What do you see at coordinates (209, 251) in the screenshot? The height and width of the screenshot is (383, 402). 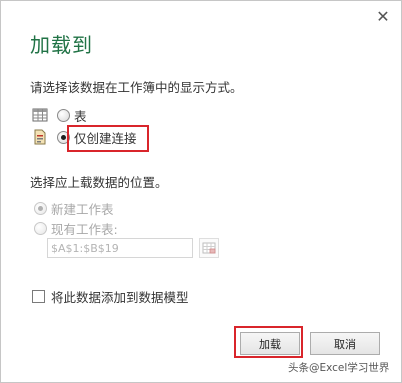 I see `range-picker-icon` at bounding box center [209, 251].